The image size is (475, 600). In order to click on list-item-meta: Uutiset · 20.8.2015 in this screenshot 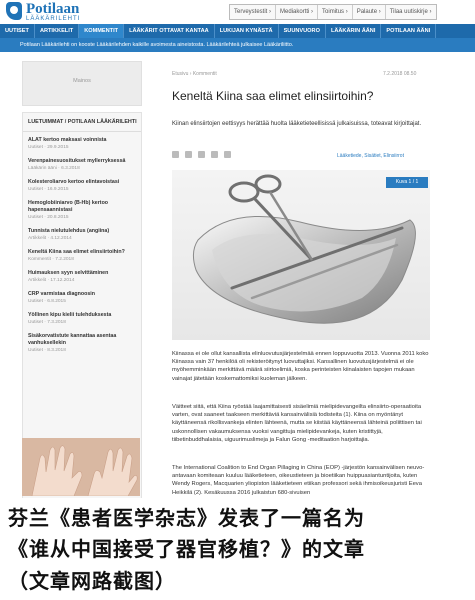, I will do `click(48, 217)`.